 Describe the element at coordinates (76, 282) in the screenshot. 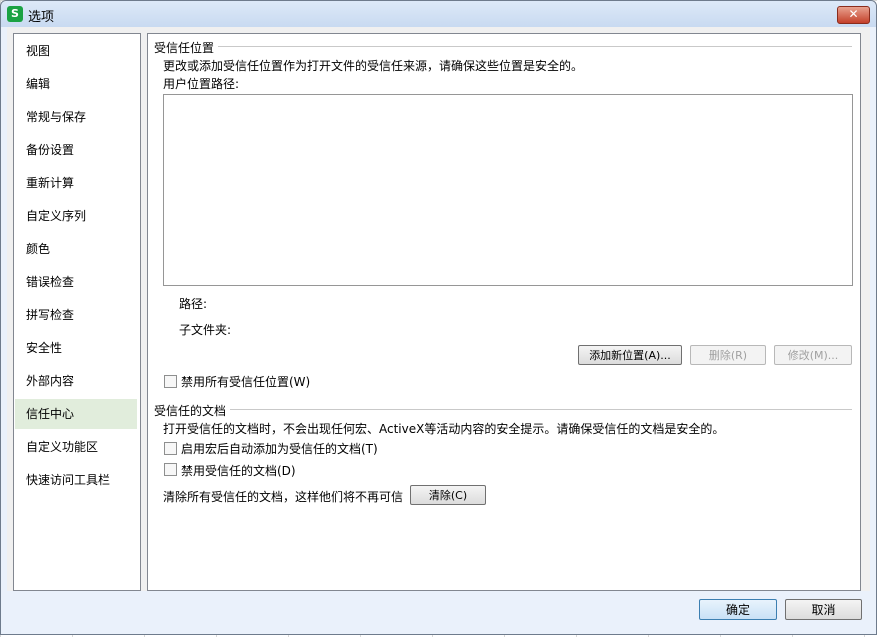

I see `sidebar-item-error-check: 错误检查` at that location.